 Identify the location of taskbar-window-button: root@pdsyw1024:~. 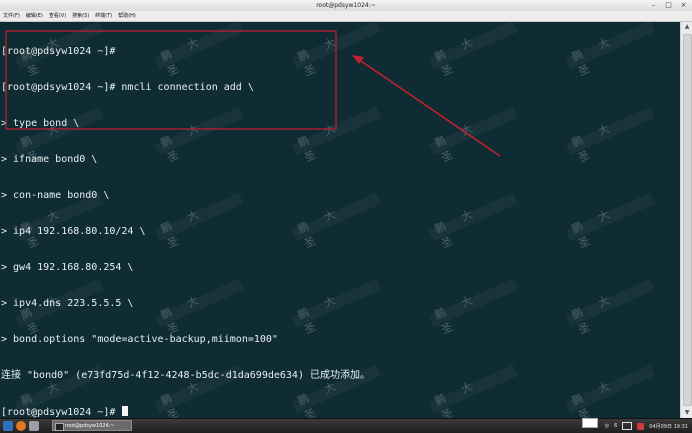
(92, 425).